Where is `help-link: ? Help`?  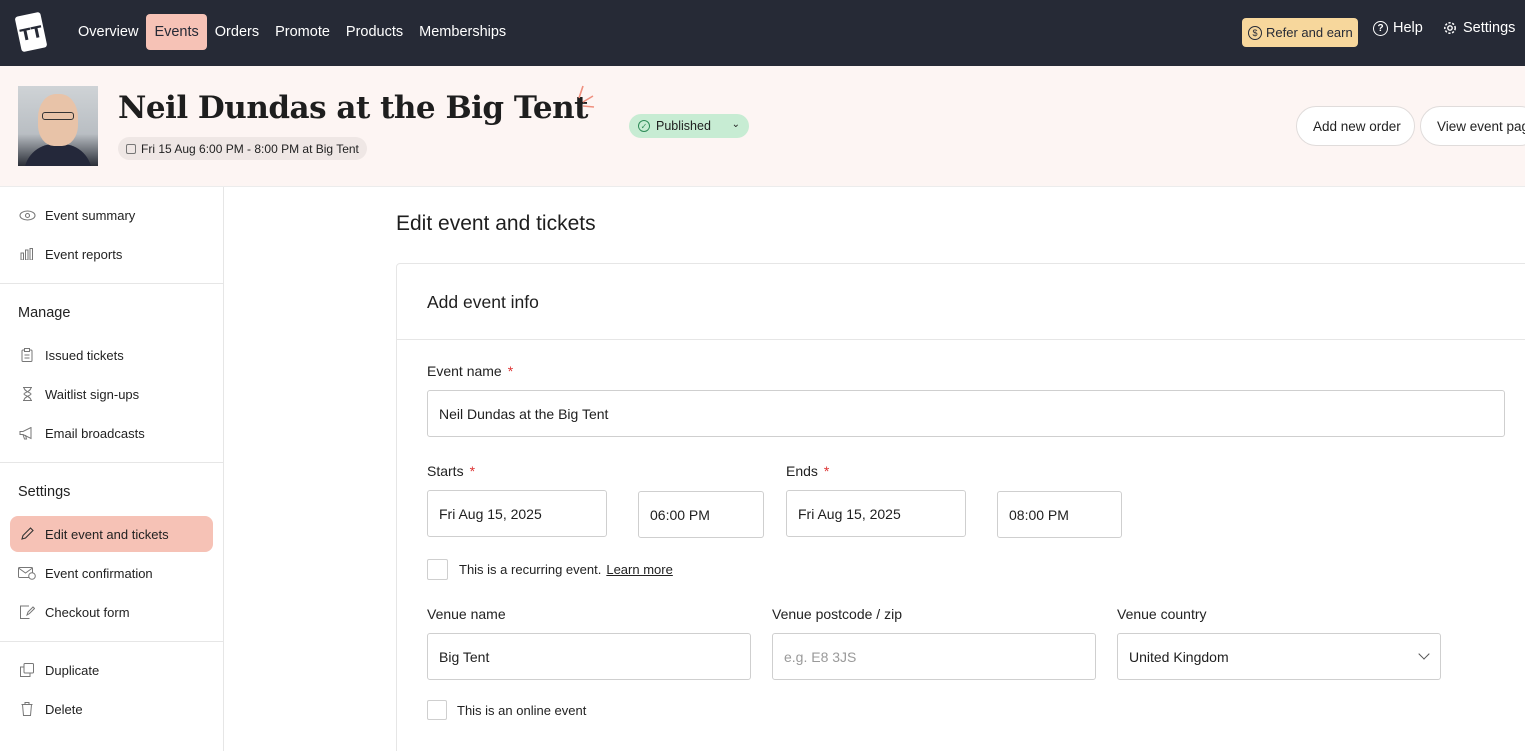
help-link: ? Help is located at coordinates (1398, 28).